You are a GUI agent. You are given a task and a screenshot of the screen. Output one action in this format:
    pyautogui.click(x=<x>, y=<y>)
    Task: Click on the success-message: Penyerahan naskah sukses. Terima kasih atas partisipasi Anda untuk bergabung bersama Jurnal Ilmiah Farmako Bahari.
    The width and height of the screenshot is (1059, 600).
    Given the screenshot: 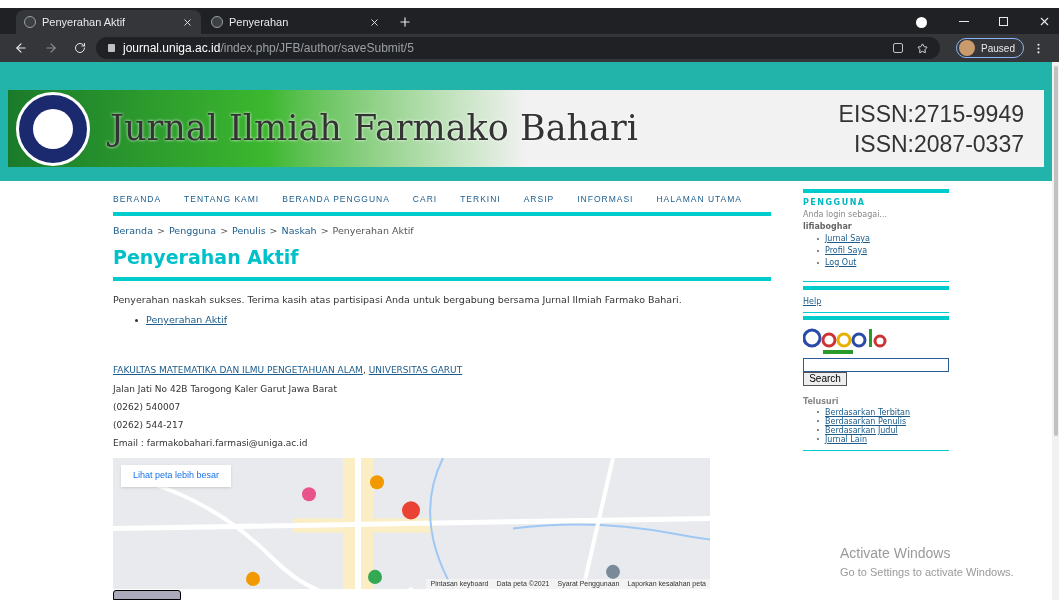 What is the action you would take?
    pyautogui.click(x=398, y=300)
    